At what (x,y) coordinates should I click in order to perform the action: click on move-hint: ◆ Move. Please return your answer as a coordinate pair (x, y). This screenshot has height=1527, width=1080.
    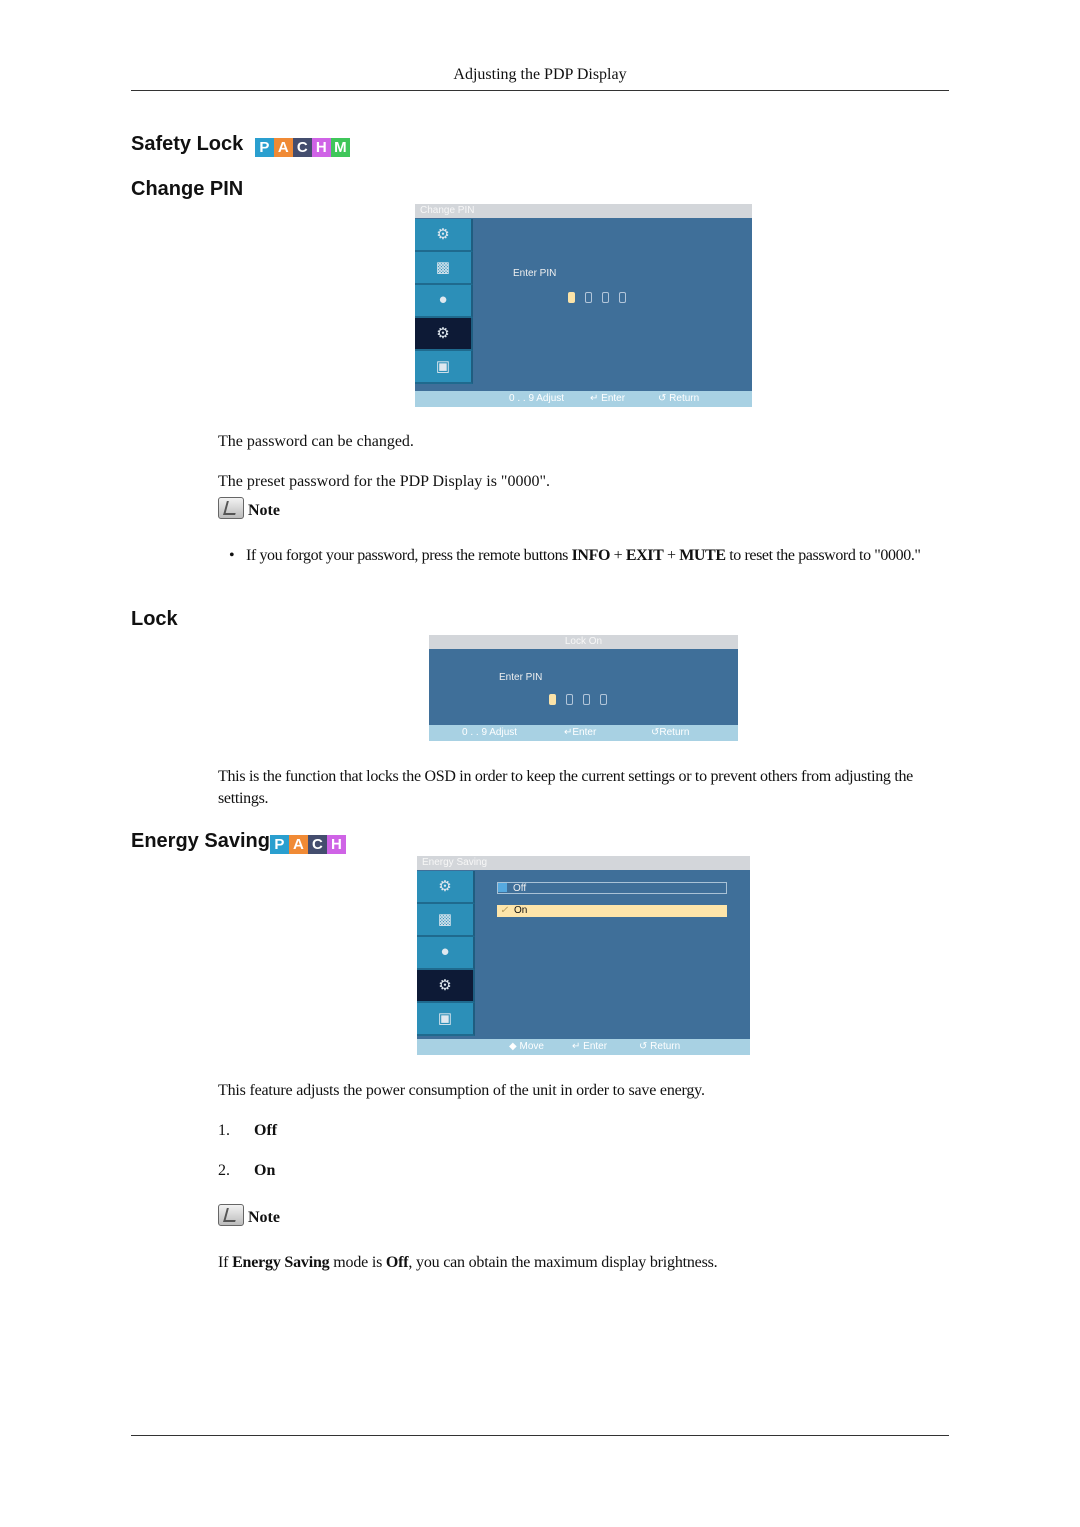
    Looking at the image, I should click on (526, 1047).